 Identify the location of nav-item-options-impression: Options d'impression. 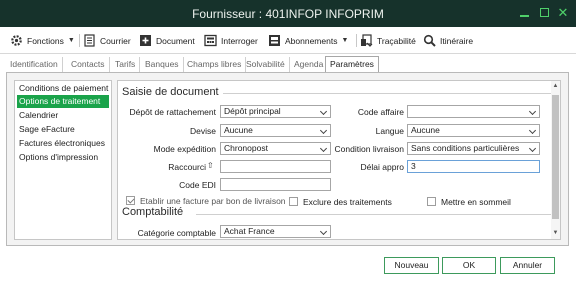
(63, 157).